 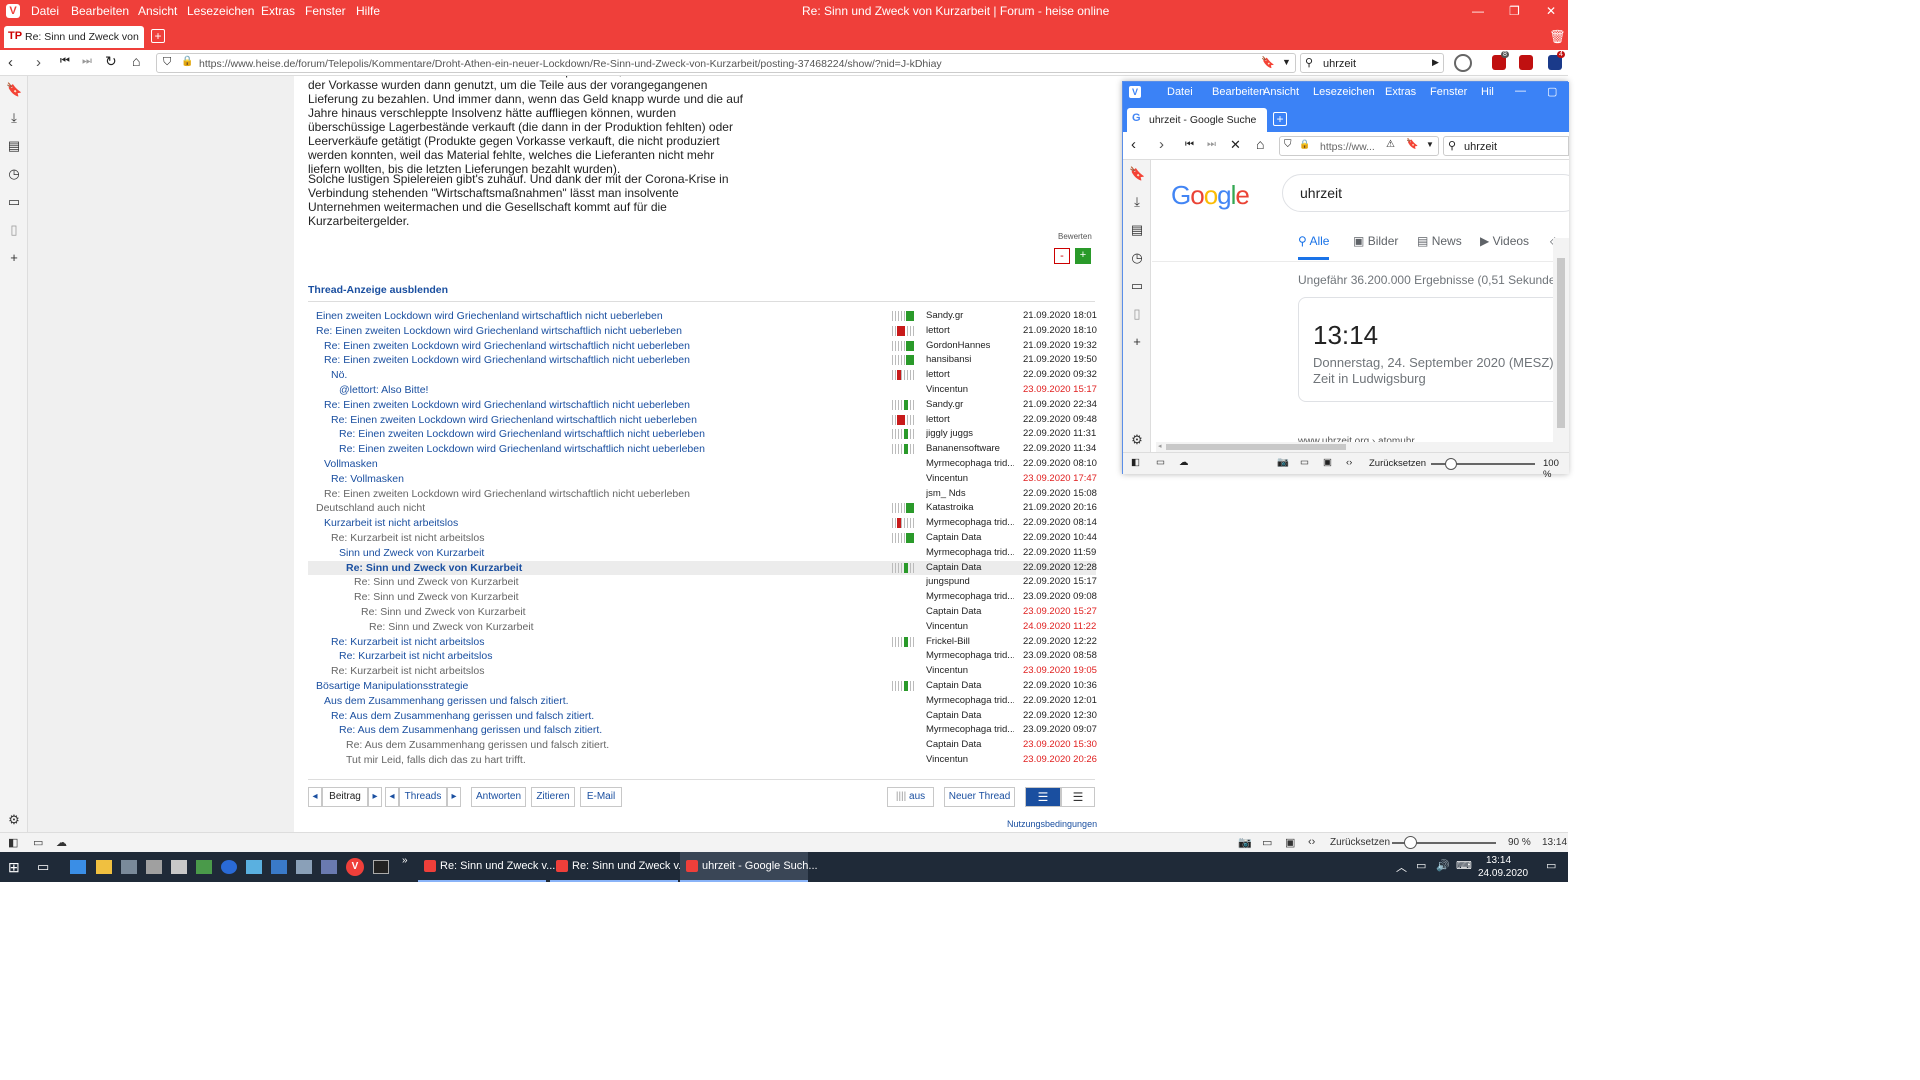 I want to click on pinned-app-7-icon, so click(x=229, y=867).